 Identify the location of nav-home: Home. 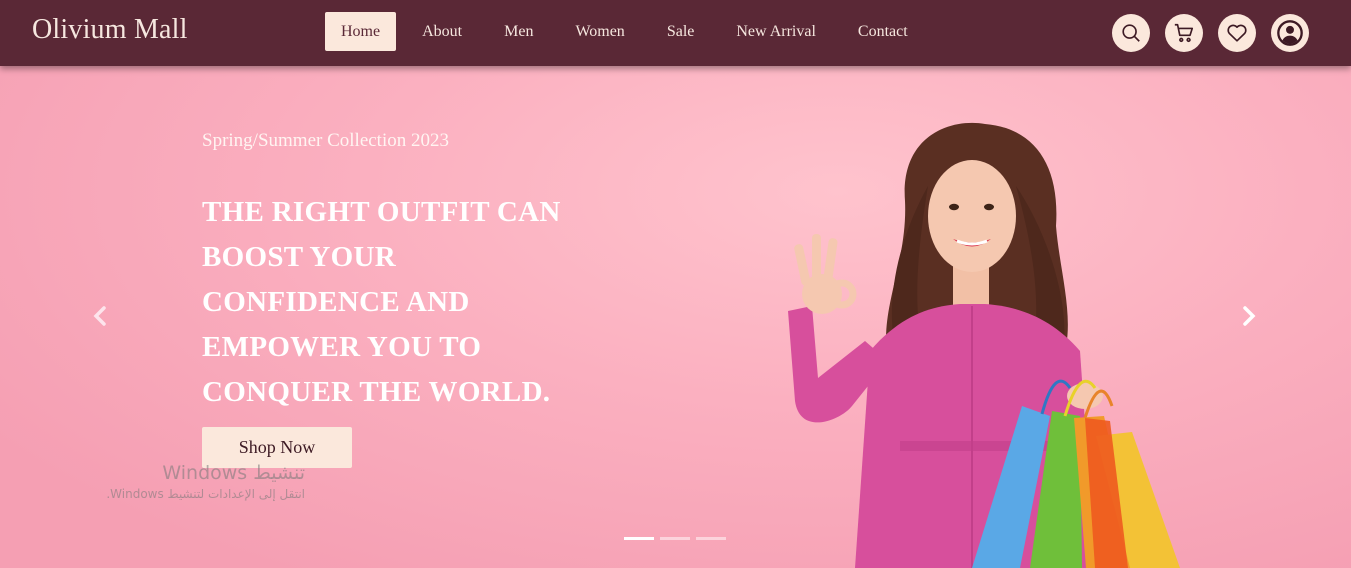
(361, 31).